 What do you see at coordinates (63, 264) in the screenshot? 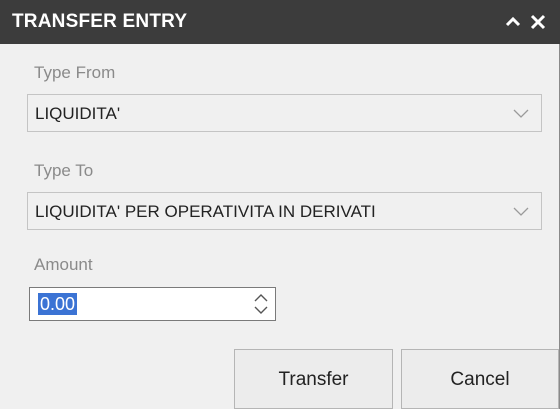
I see `amount-label: Amount` at bounding box center [63, 264].